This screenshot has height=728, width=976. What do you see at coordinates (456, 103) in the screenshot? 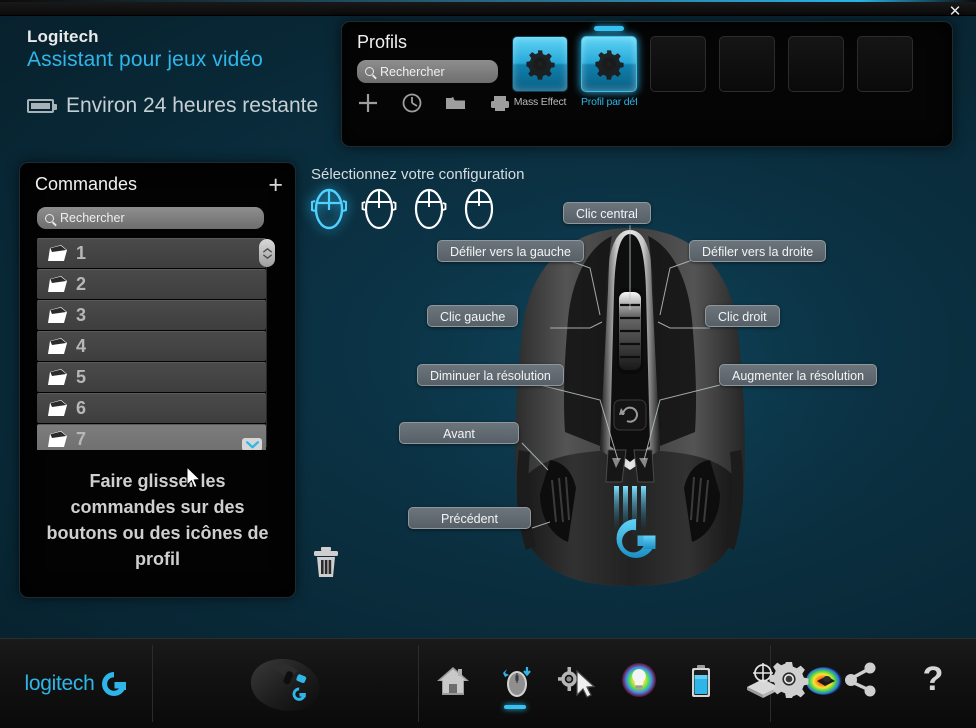
I see `open-profile-icon` at bounding box center [456, 103].